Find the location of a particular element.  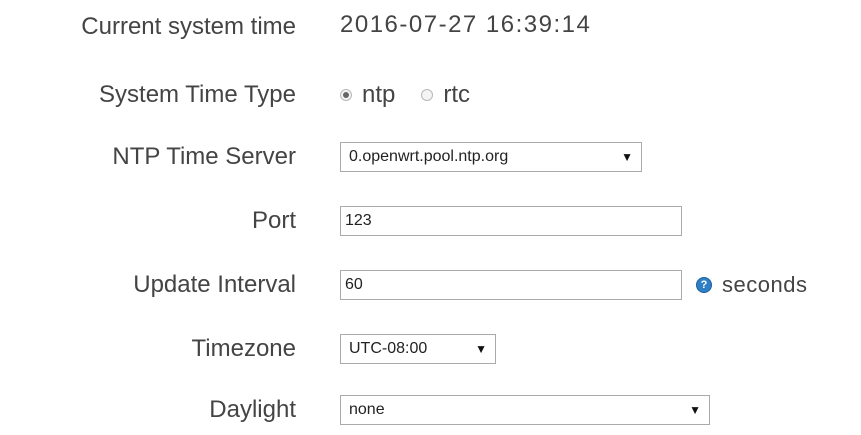

ntp-server-select: 0.openwrt.pool.ntp.org ▼ is located at coordinates (491, 157).